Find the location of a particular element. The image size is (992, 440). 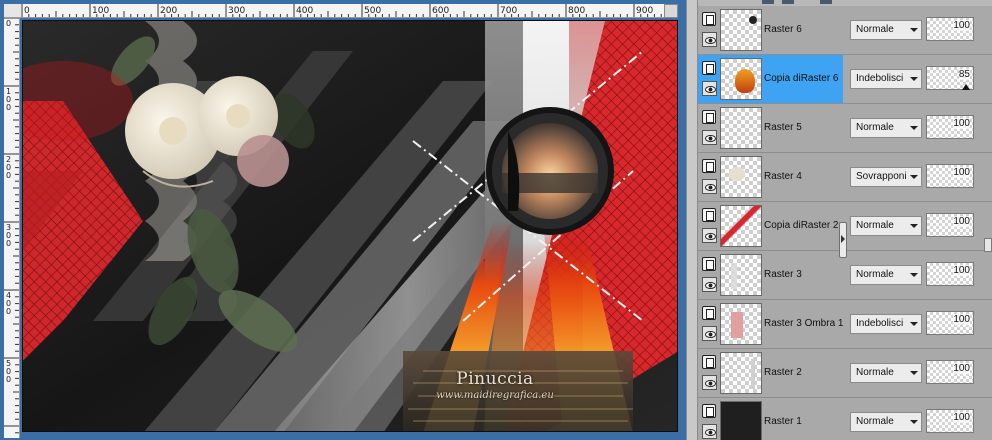

layer-row: Raster 3 Ombra 1 Indebolisci 100 is located at coordinates (845, 324).